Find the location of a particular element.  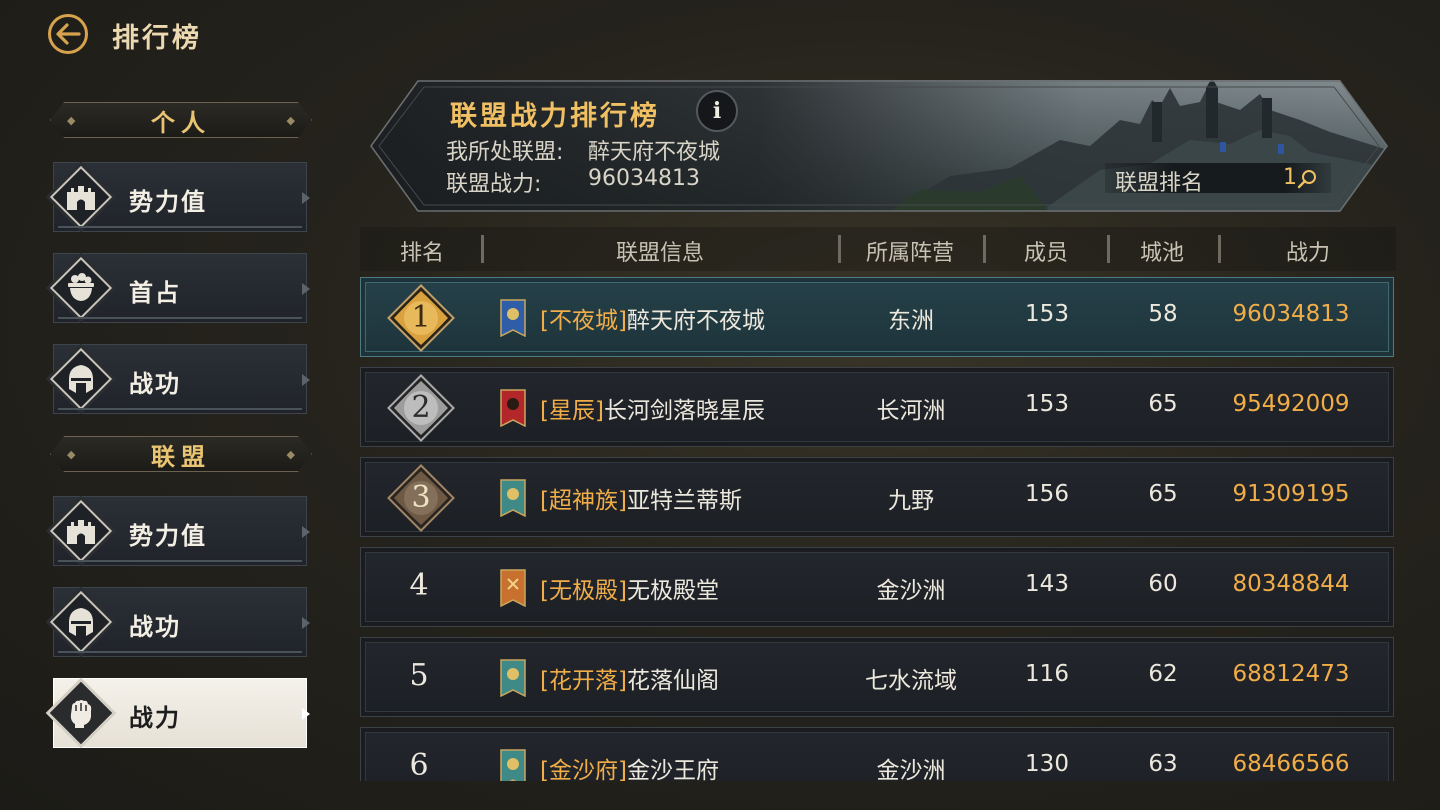

table-row: 5 [花开落]花落仙阁 七水流域 116 62 68812473 is located at coordinates (877, 677).